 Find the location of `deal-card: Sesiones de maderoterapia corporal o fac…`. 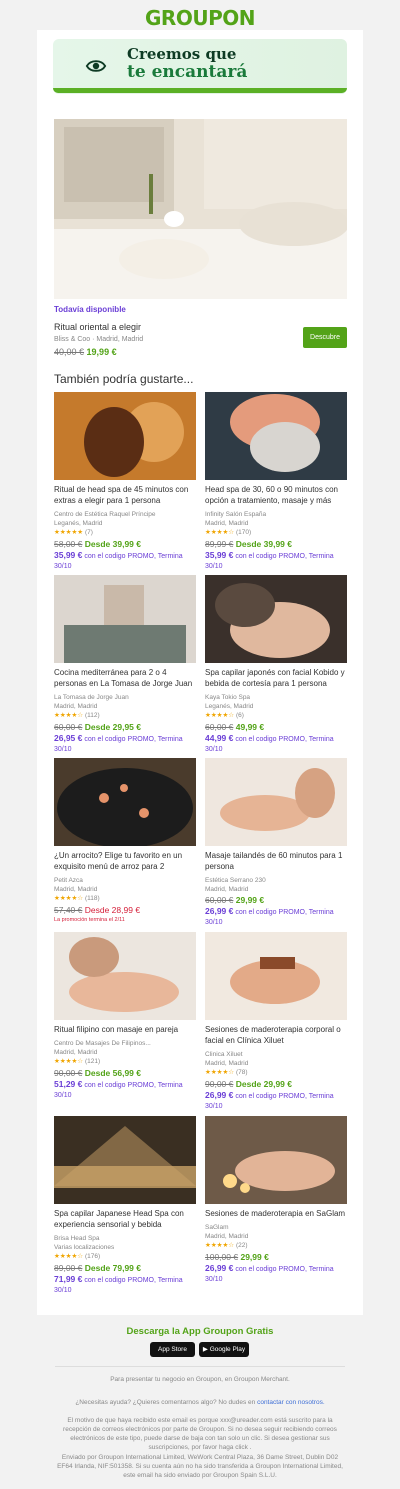

deal-card: Sesiones de maderoterapia corporal o fac… is located at coordinates (276, 1022).